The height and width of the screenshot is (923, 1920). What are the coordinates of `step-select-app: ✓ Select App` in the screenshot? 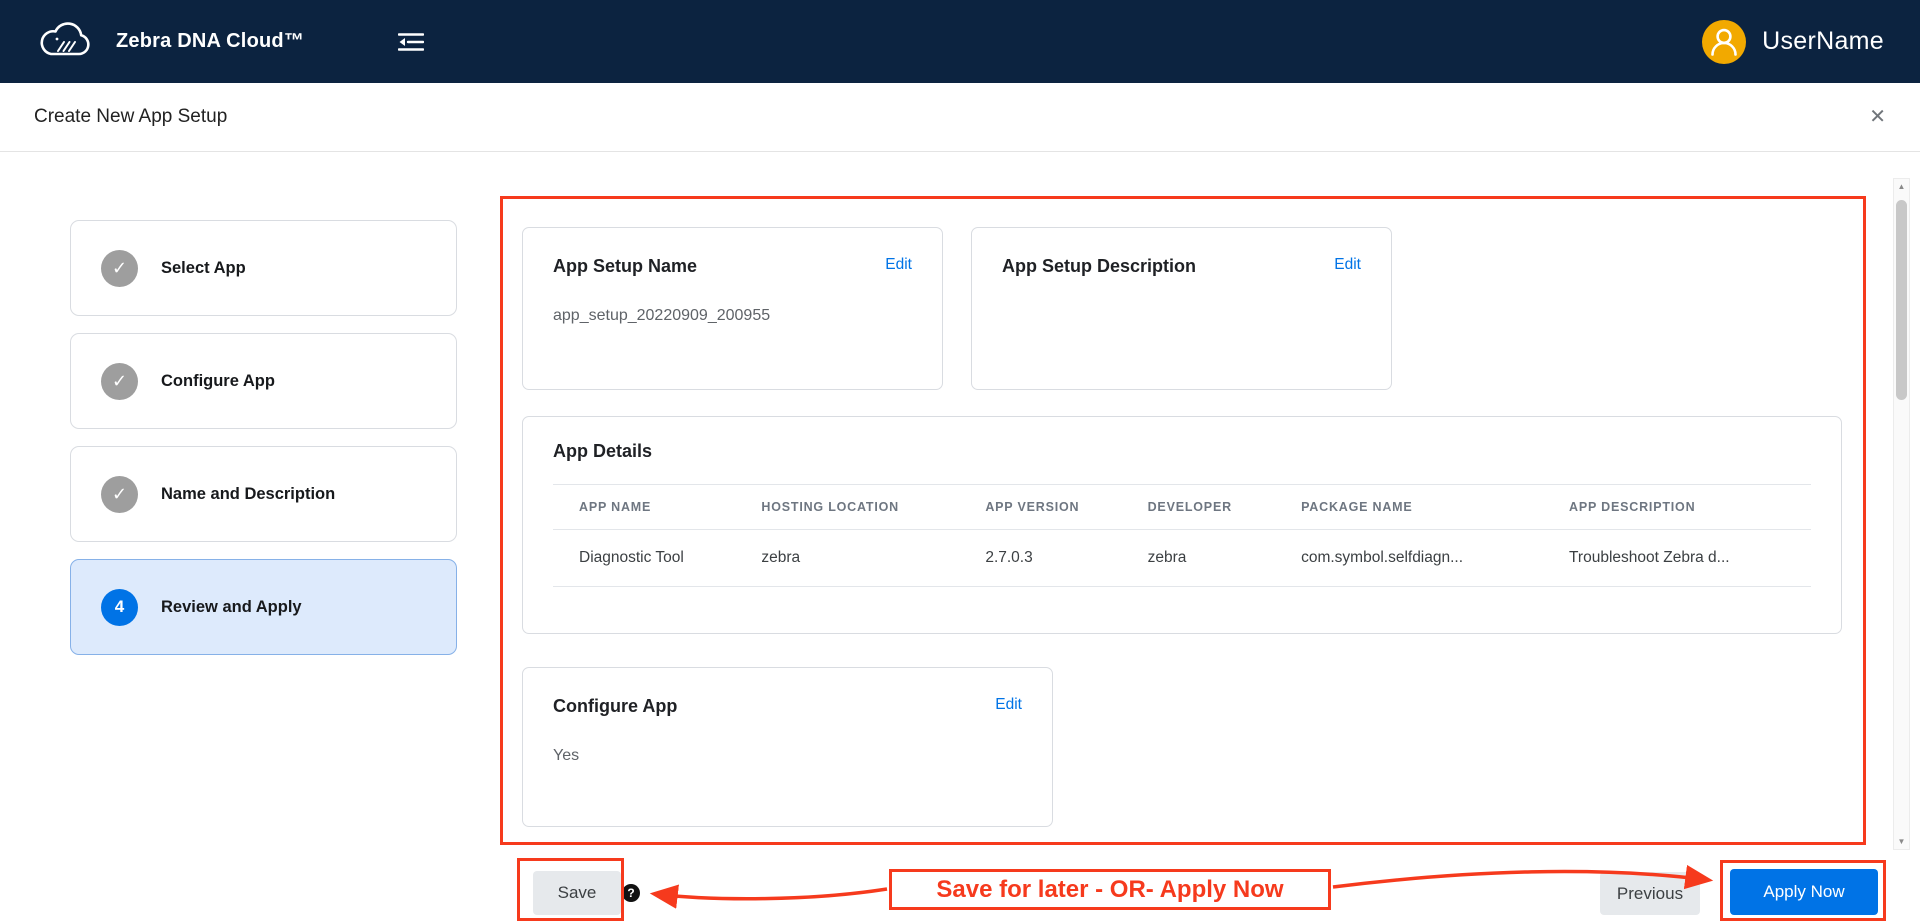 It's located at (263, 268).